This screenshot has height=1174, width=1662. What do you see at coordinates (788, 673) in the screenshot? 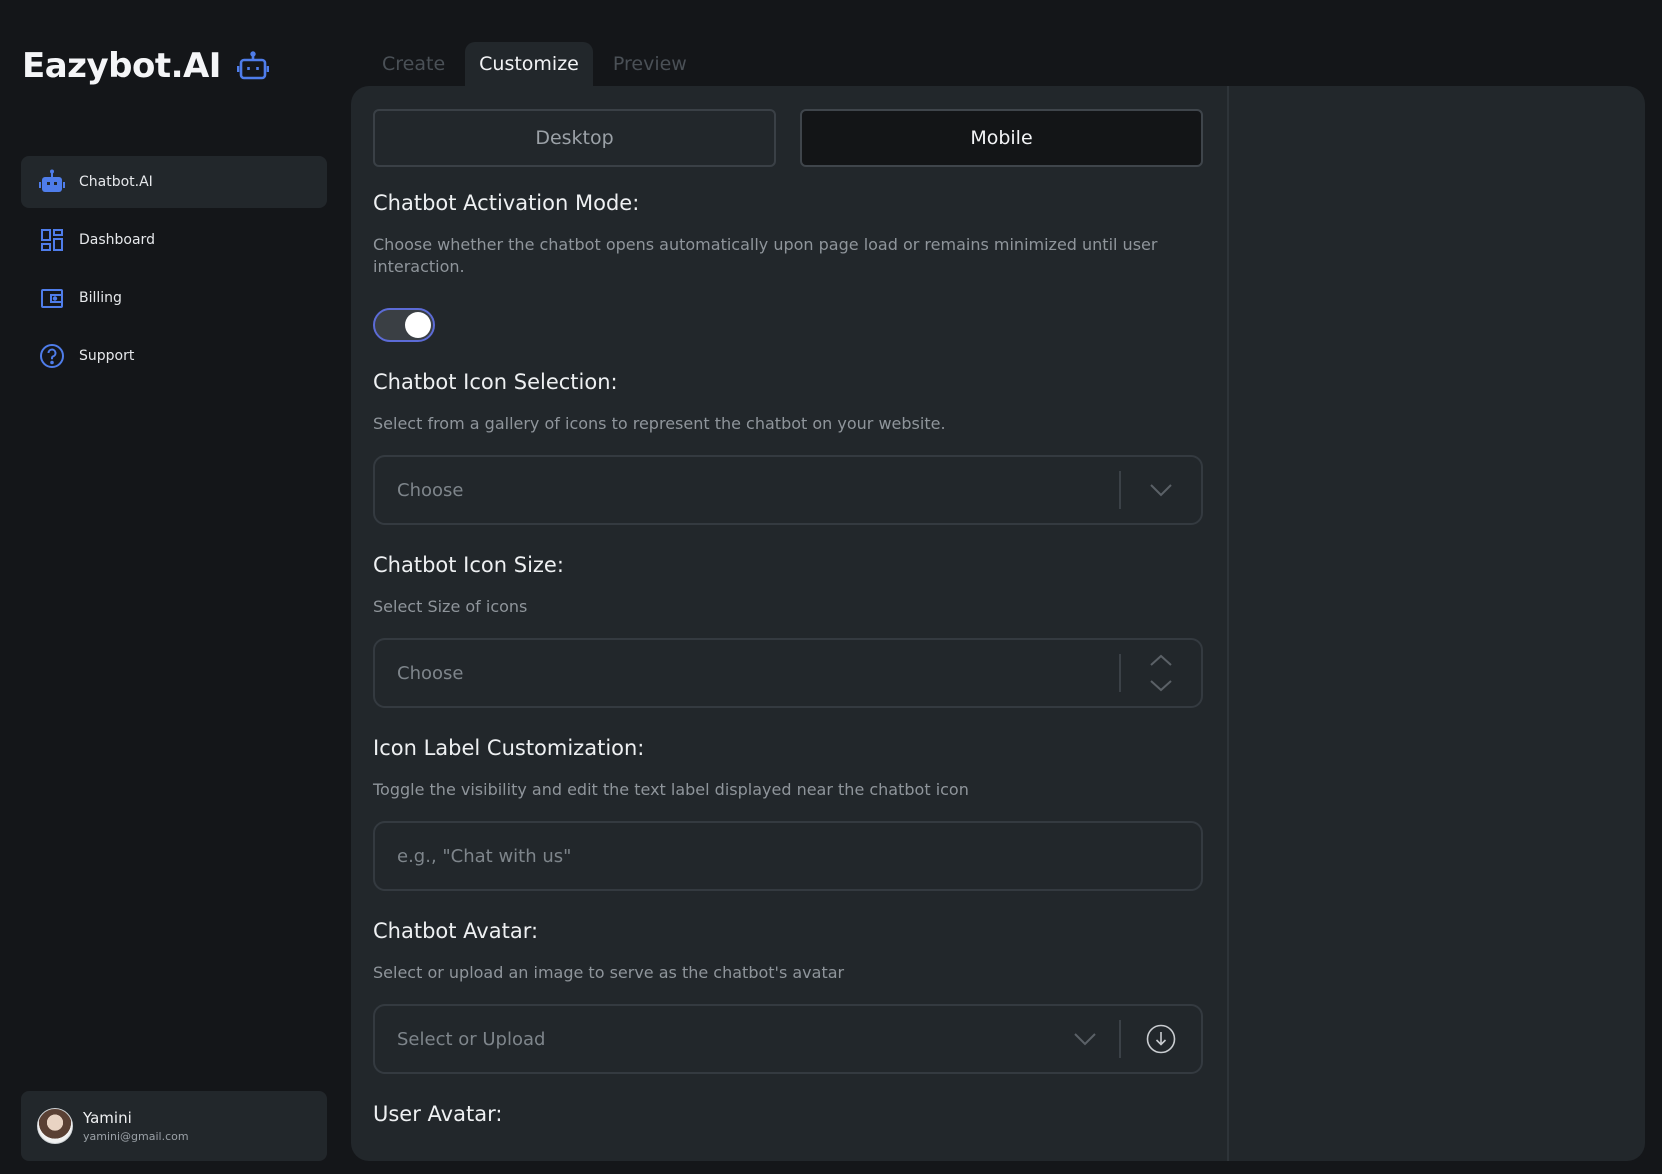
I see `icon-size-stepper: Choose` at bounding box center [788, 673].